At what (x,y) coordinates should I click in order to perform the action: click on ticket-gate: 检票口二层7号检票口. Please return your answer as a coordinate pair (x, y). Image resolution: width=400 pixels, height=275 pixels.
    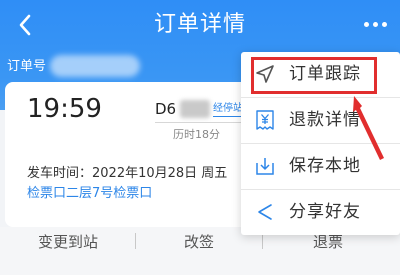
    Looking at the image, I should click on (90, 193).